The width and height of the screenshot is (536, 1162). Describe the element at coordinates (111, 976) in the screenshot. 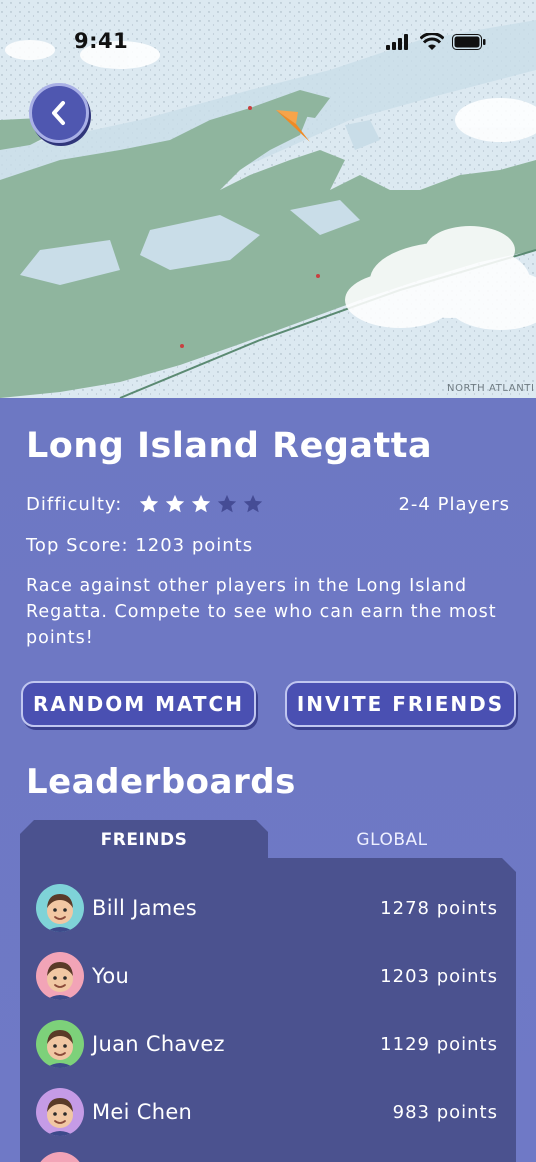

I see `player-name: You` at that location.